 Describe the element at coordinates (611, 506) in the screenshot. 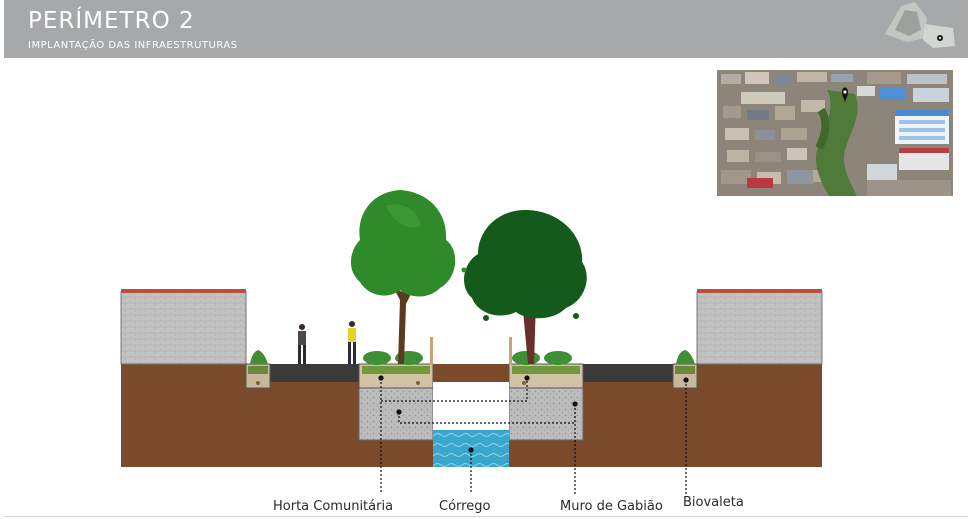

I see `label-muro-de-gabiao: Muro de Gabião` at that location.